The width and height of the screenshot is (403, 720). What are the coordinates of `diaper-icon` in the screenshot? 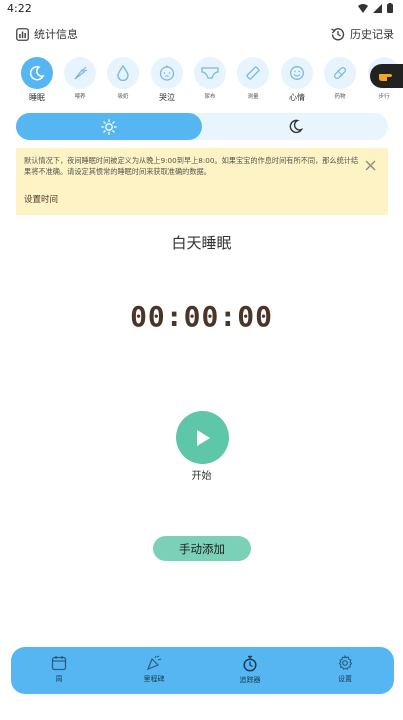 It's located at (210, 73).